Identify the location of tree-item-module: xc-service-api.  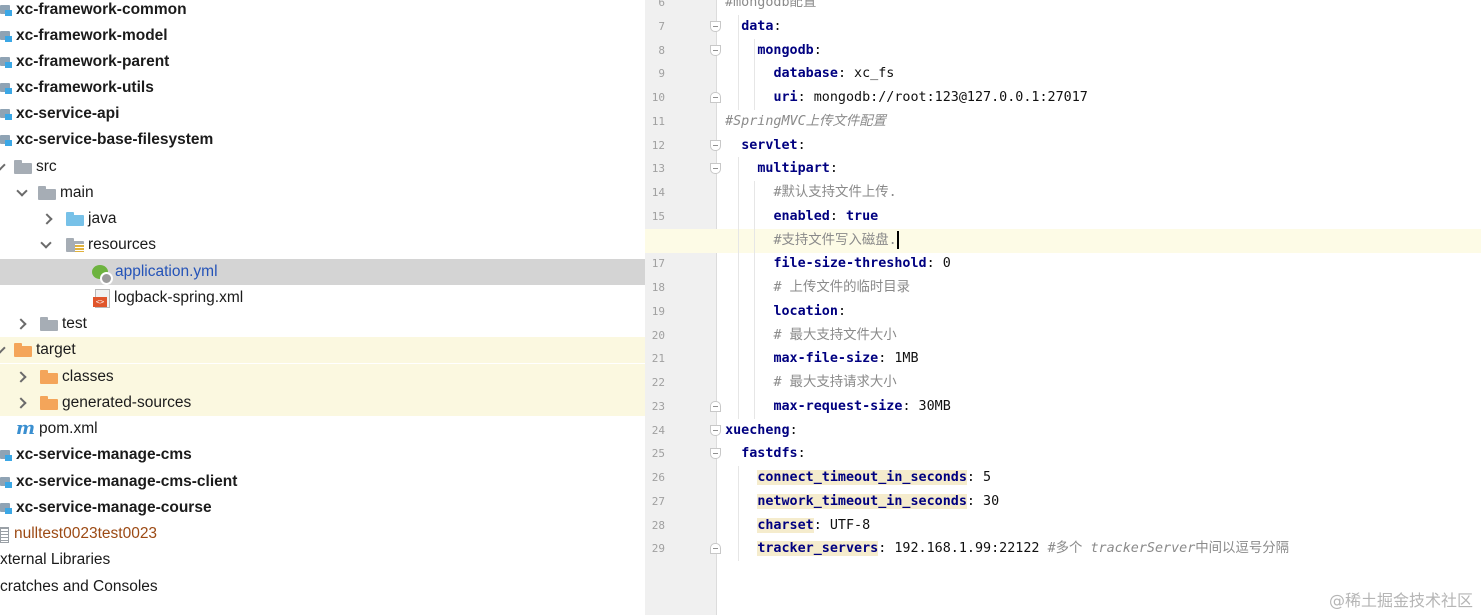
(322, 114).